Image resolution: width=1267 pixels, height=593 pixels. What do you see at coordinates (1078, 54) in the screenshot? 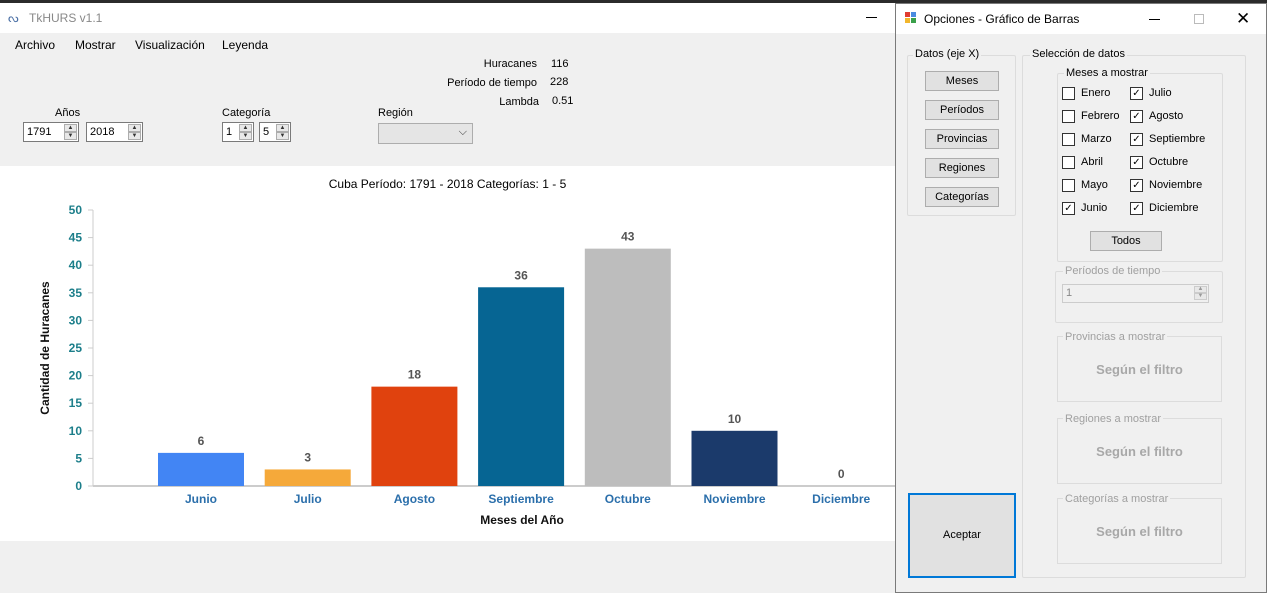
I see `seleccion-group-label: Selección de datos` at bounding box center [1078, 54].